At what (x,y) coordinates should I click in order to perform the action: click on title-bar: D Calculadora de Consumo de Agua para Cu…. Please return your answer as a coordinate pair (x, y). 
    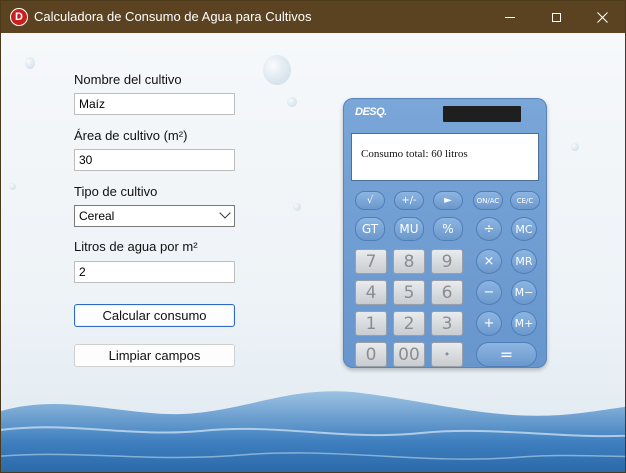
    Looking at the image, I should click on (313, 17).